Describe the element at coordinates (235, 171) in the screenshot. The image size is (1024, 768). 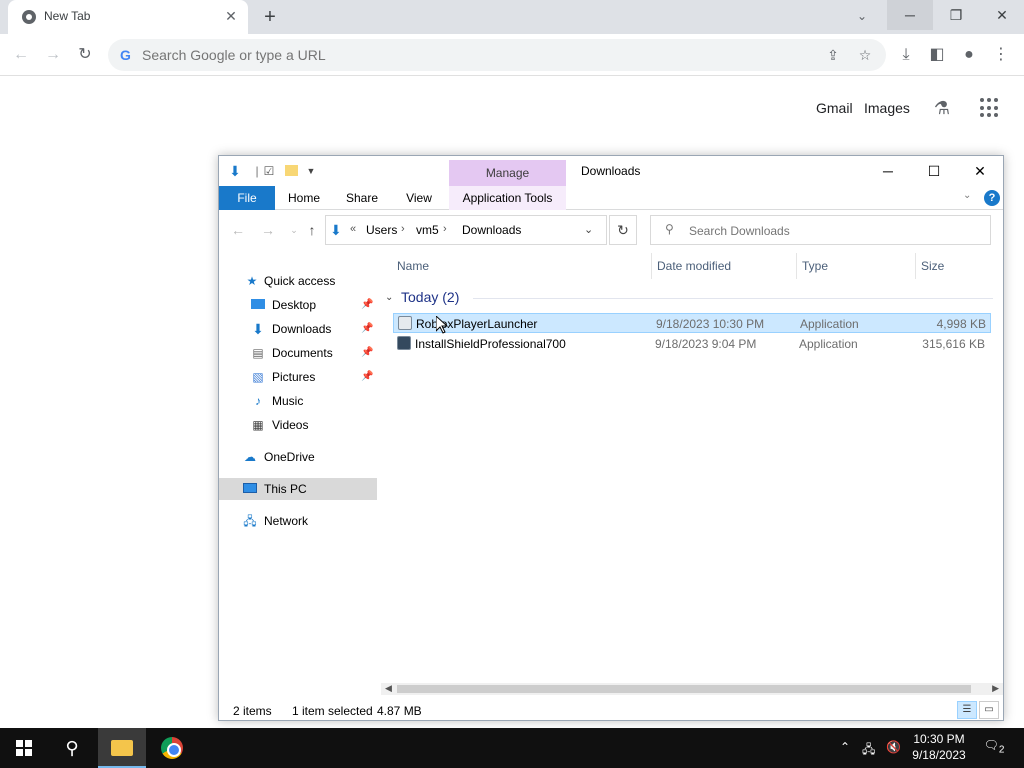
I see `quick-access-download-icon: ⬇` at that location.